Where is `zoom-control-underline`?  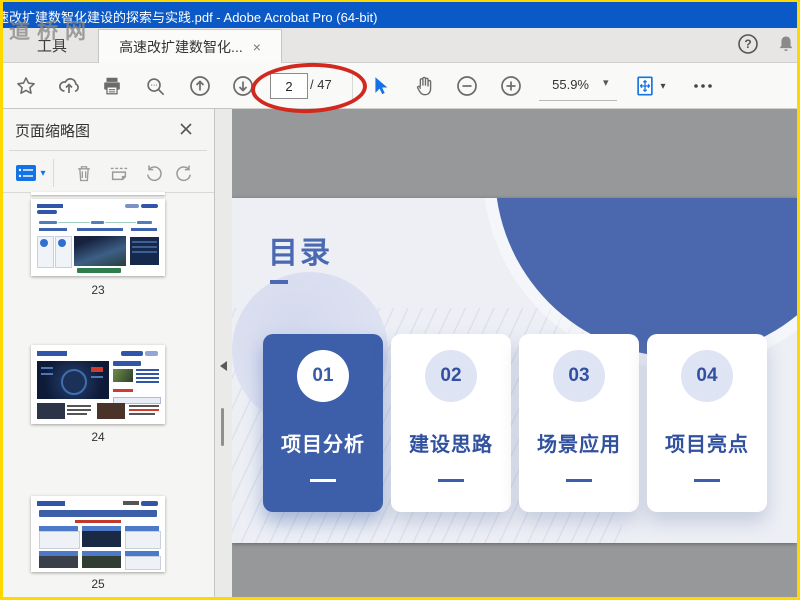
zoom-control-underline is located at coordinates (578, 100).